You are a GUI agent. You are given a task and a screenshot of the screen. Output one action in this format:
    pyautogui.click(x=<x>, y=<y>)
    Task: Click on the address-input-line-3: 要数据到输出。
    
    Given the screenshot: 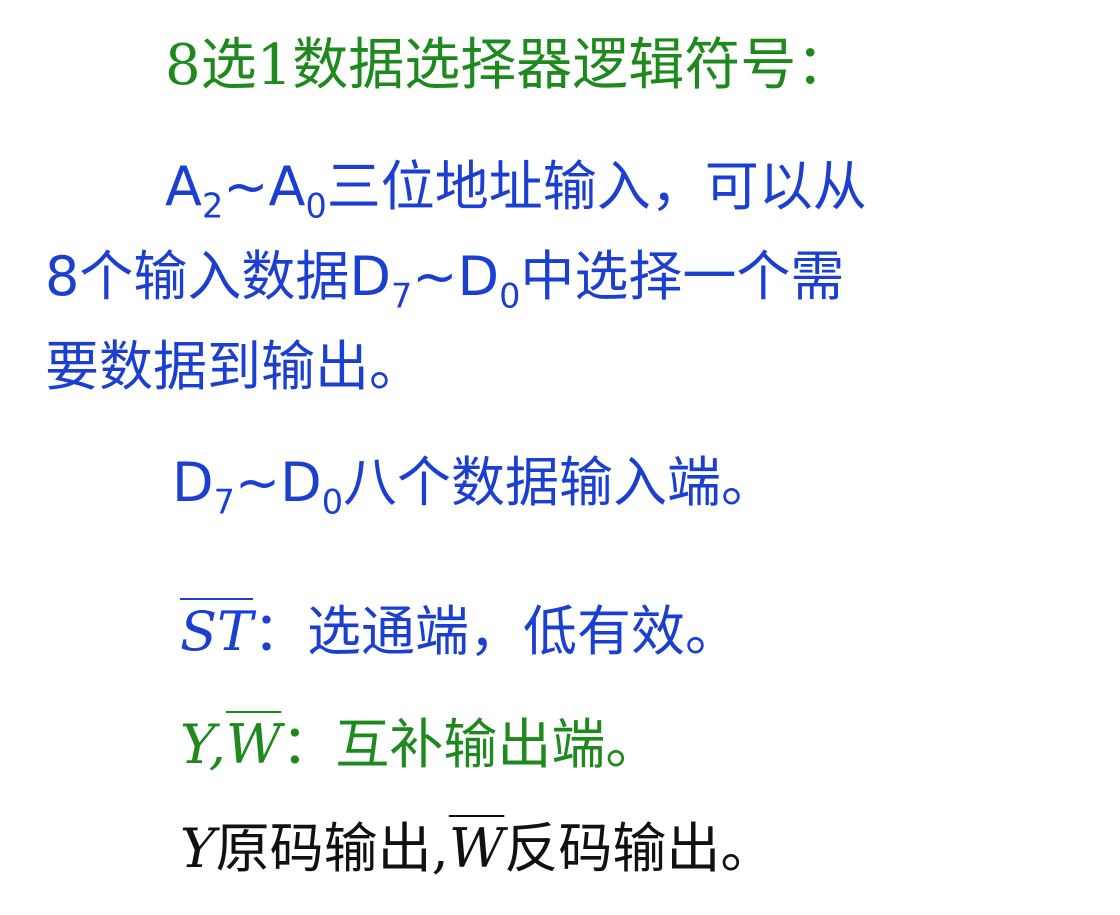 What is the action you would take?
    pyautogui.click(x=234, y=366)
    